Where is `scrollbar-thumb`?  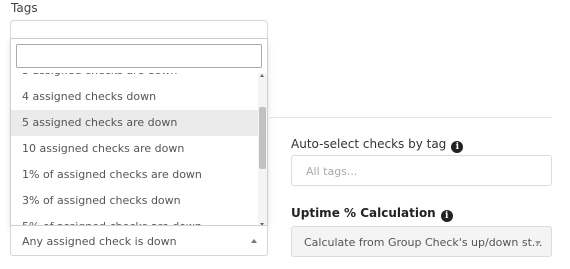 scrollbar-thumb is located at coordinates (262, 138).